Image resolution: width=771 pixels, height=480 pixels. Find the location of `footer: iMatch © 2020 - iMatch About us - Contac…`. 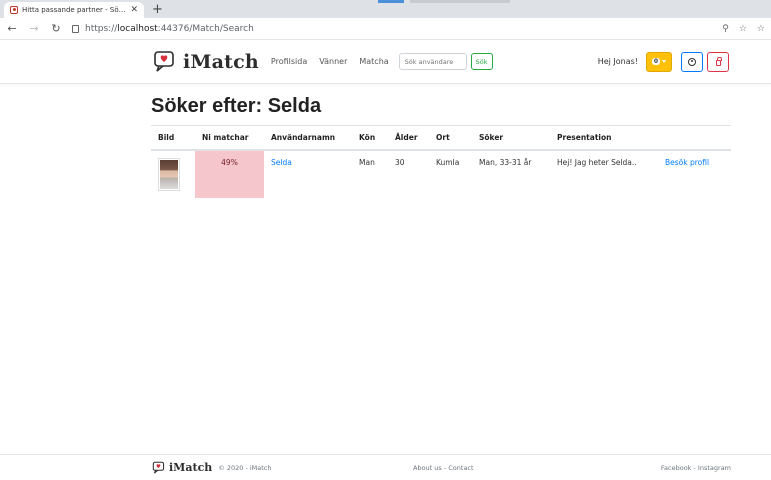

footer: iMatch © 2020 - iMatch About us - Contac… is located at coordinates (385, 467).